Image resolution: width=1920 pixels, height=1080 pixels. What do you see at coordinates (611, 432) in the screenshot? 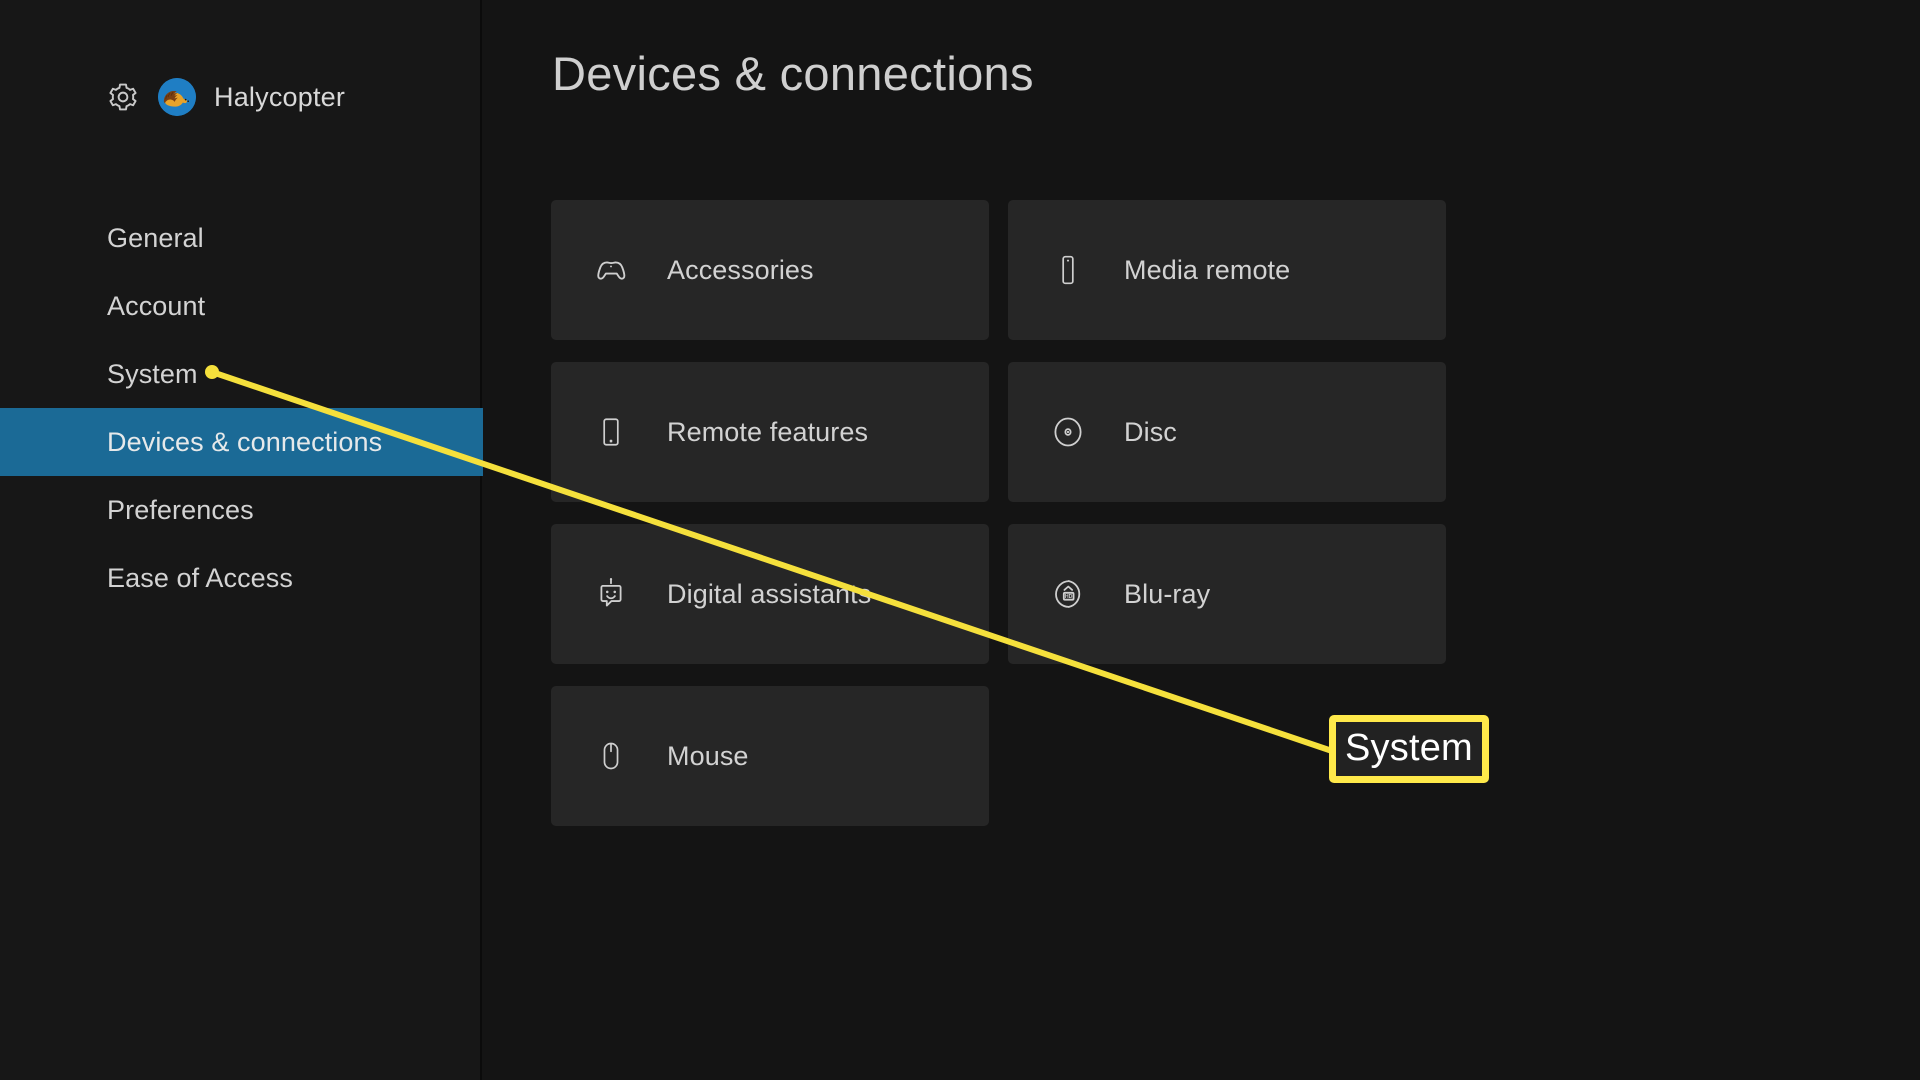
I see `phone-icon` at bounding box center [611, 432].